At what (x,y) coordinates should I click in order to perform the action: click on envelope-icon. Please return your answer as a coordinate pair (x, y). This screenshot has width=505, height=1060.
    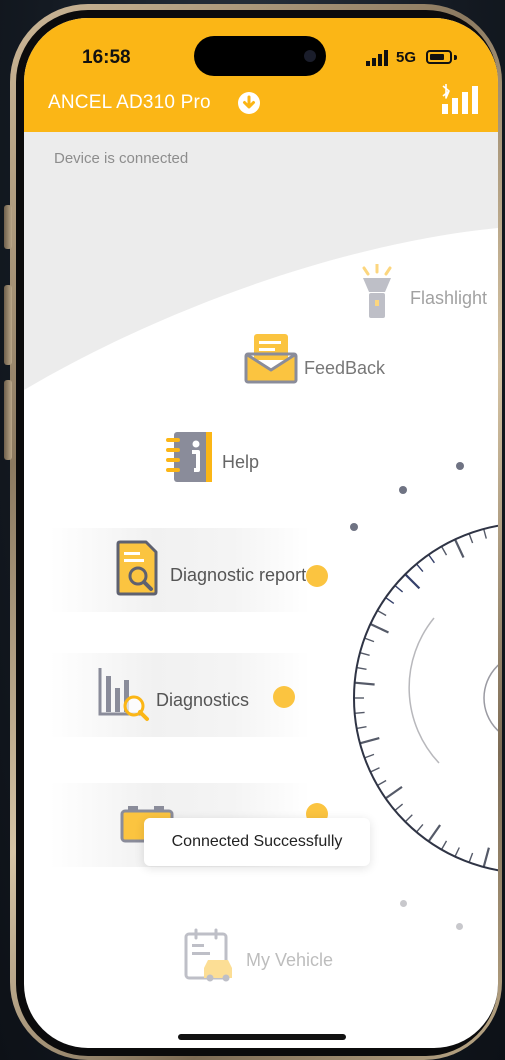
    Looking at the image, I should click on (271, 359).